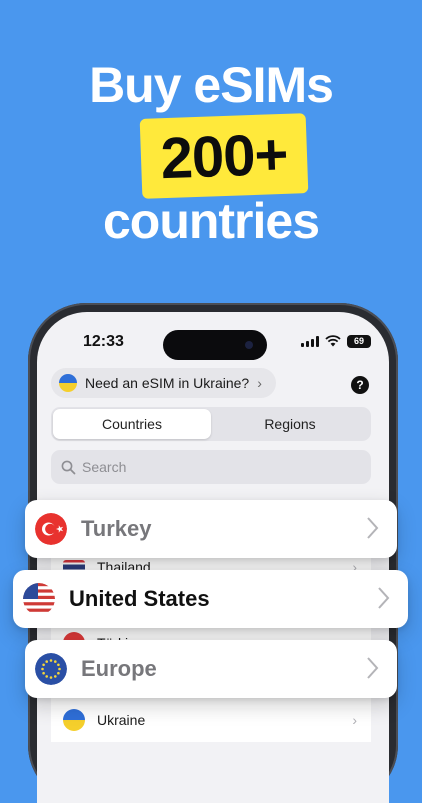 Image resolution: width=422 pixels, height=803 pixels. I want to click on question-mark-icon: ?, so click(360, 385).